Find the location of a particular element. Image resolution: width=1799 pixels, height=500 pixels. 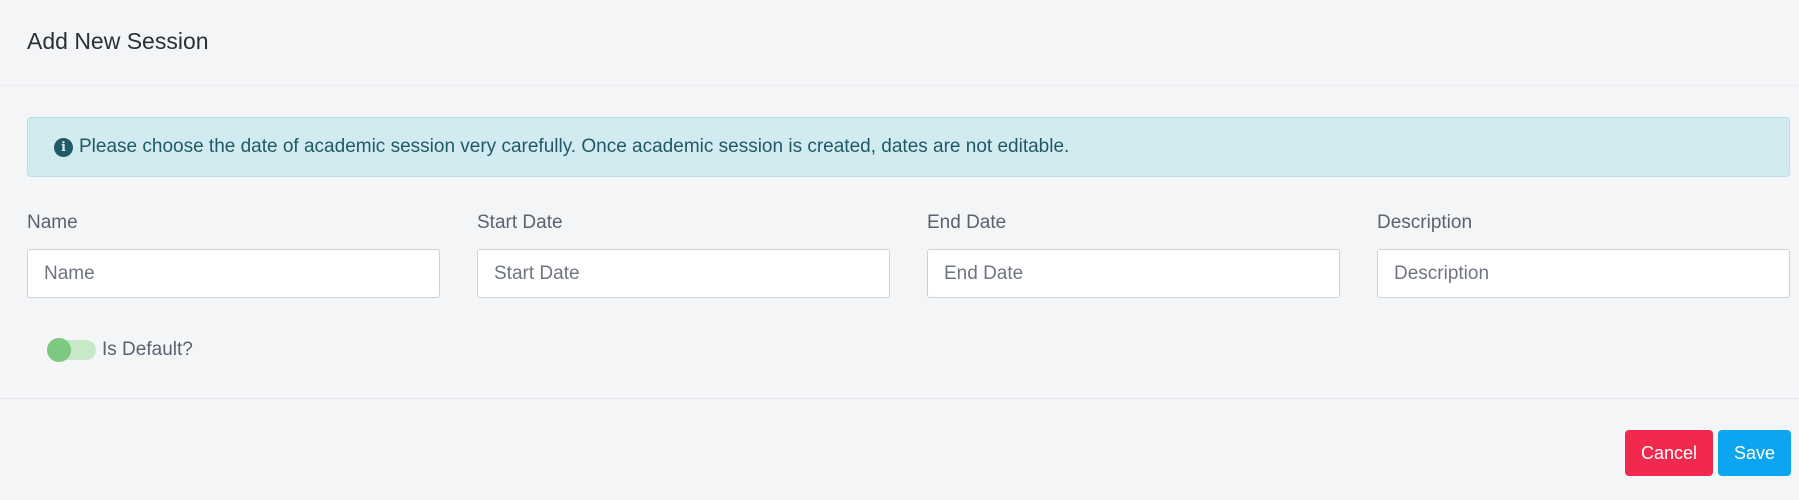

name-label: Name is located at coordinates (52, 222).